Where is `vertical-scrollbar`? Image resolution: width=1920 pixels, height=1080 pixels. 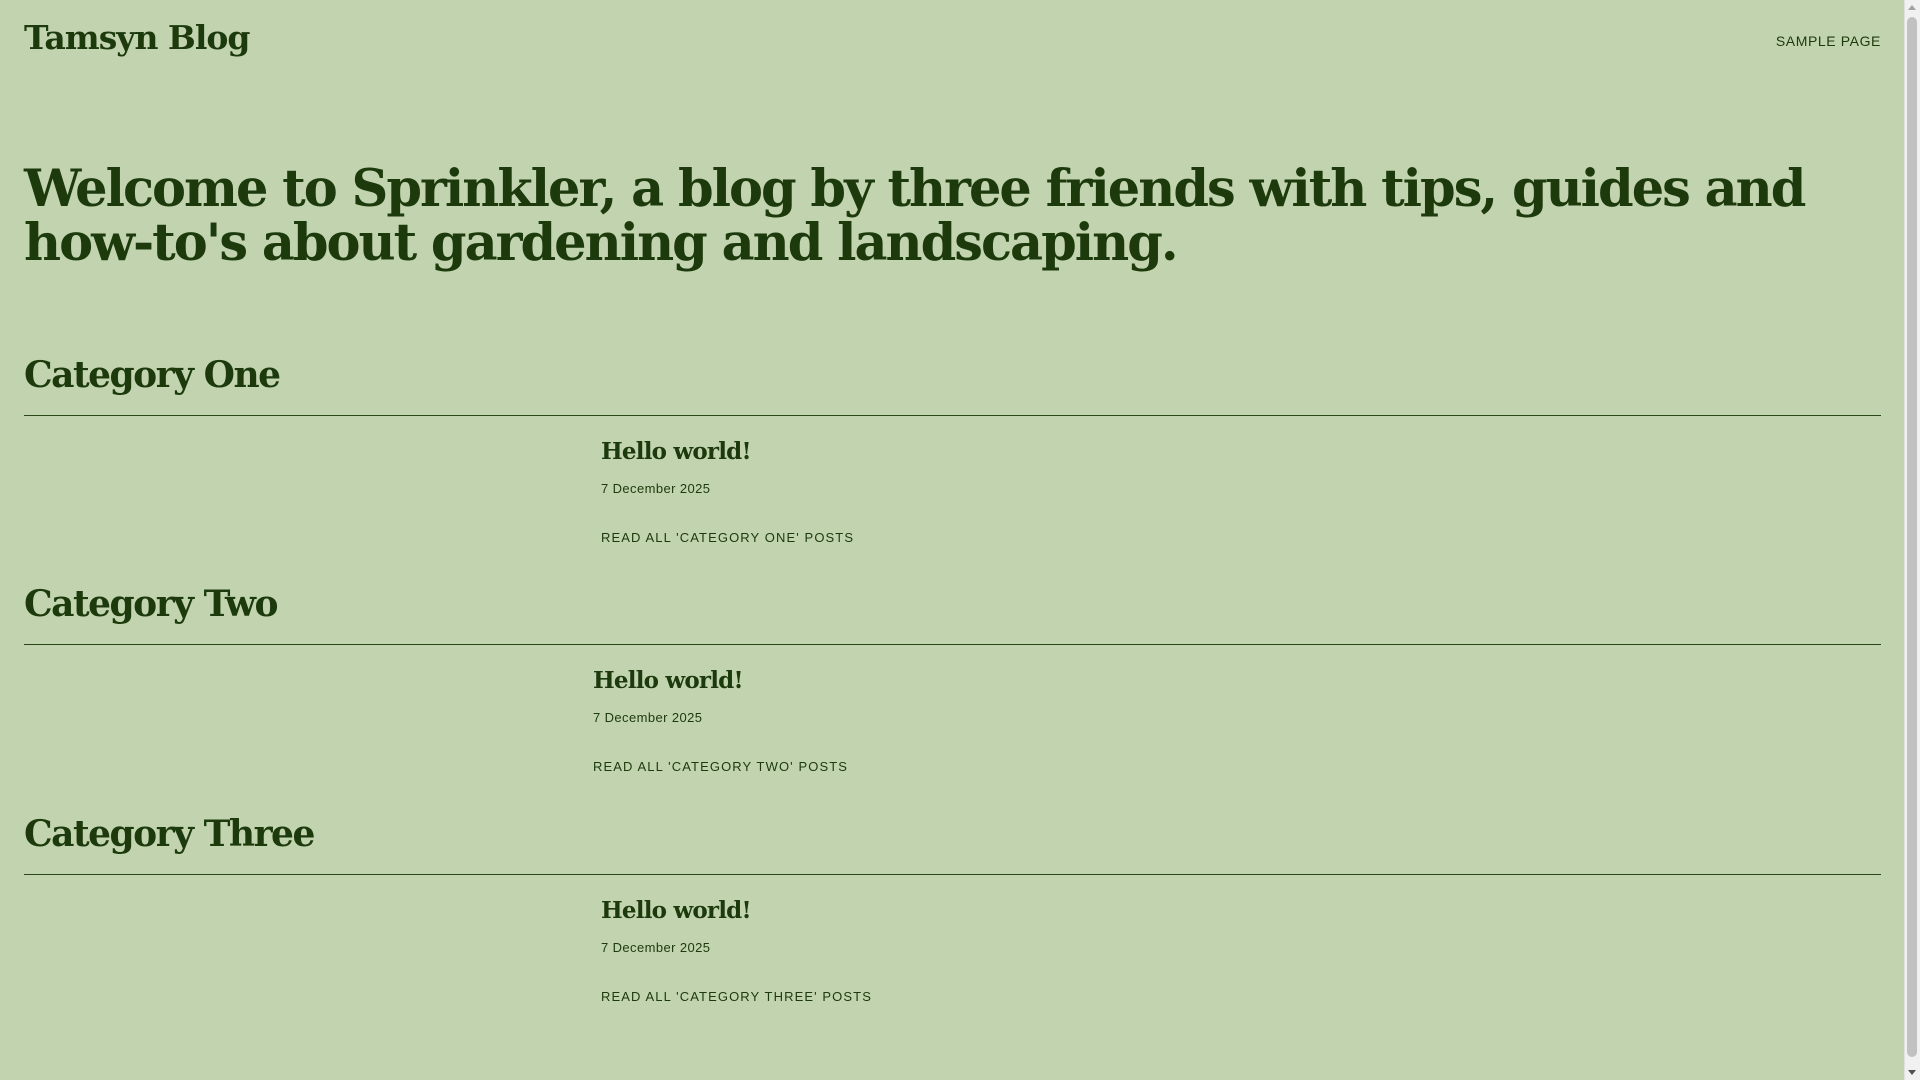
vertical-scrollbar is located at coordinates (1912, 540).